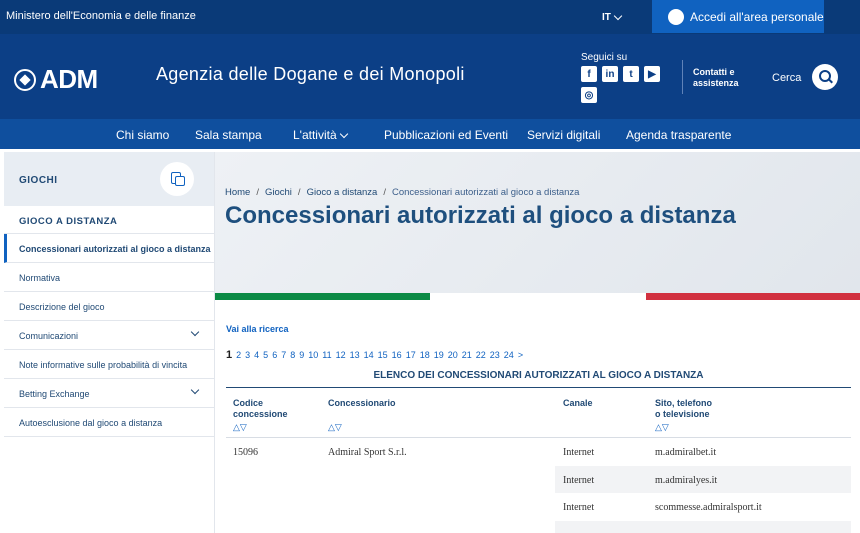  I want to click on logo-text: ADM, so click(69, 79).